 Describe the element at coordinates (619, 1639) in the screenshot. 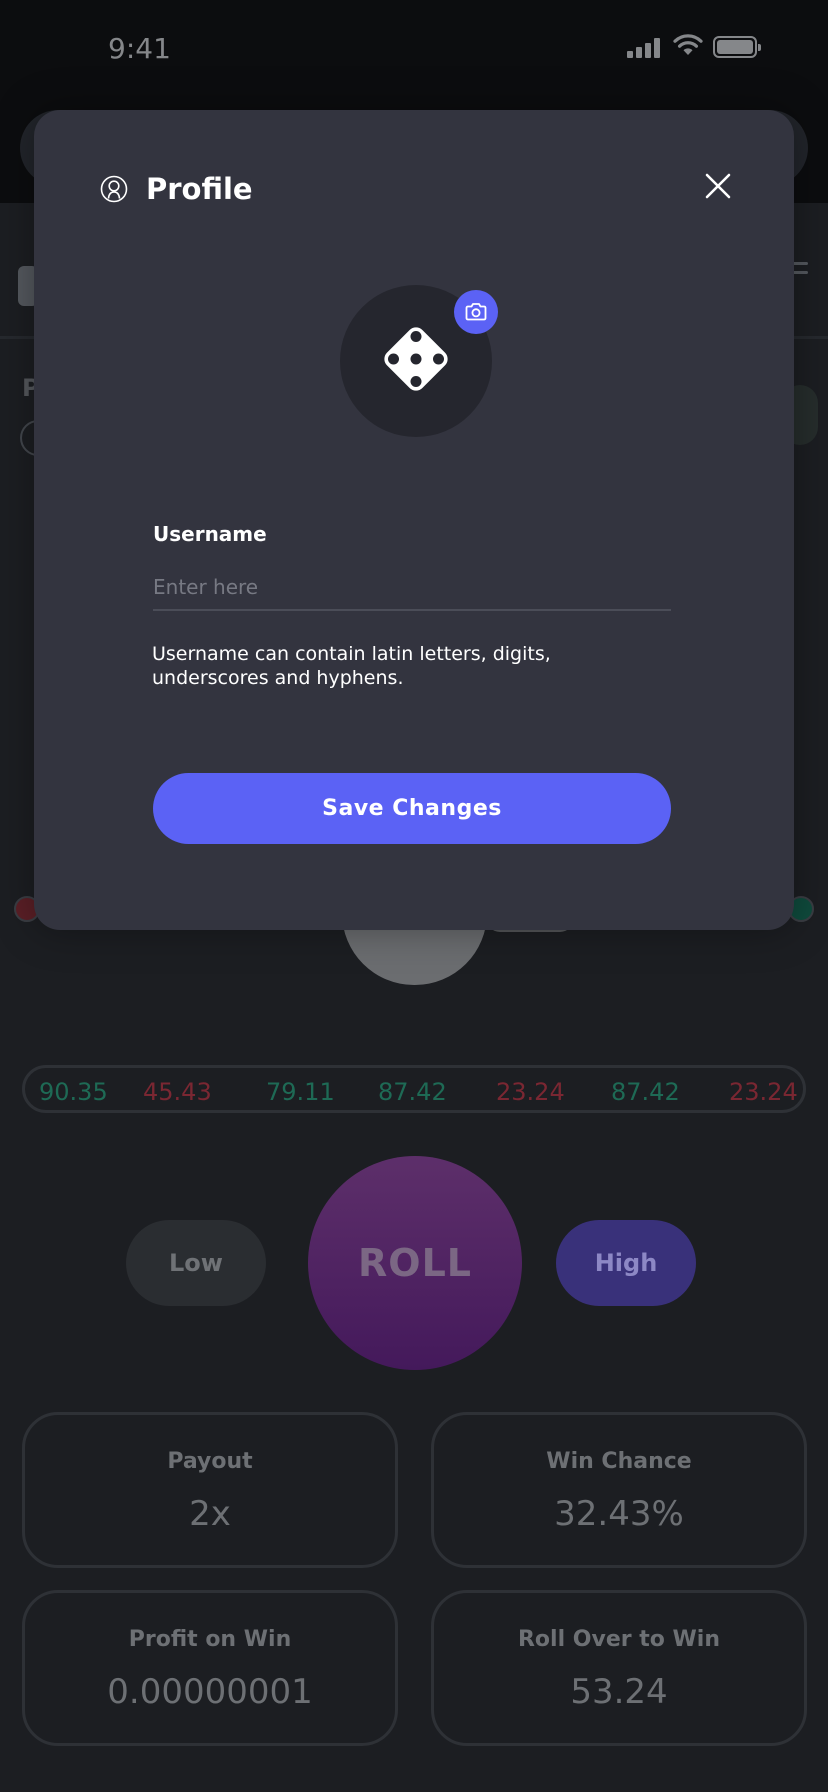

I see `stat-label: Roll Over to Win` at that location.